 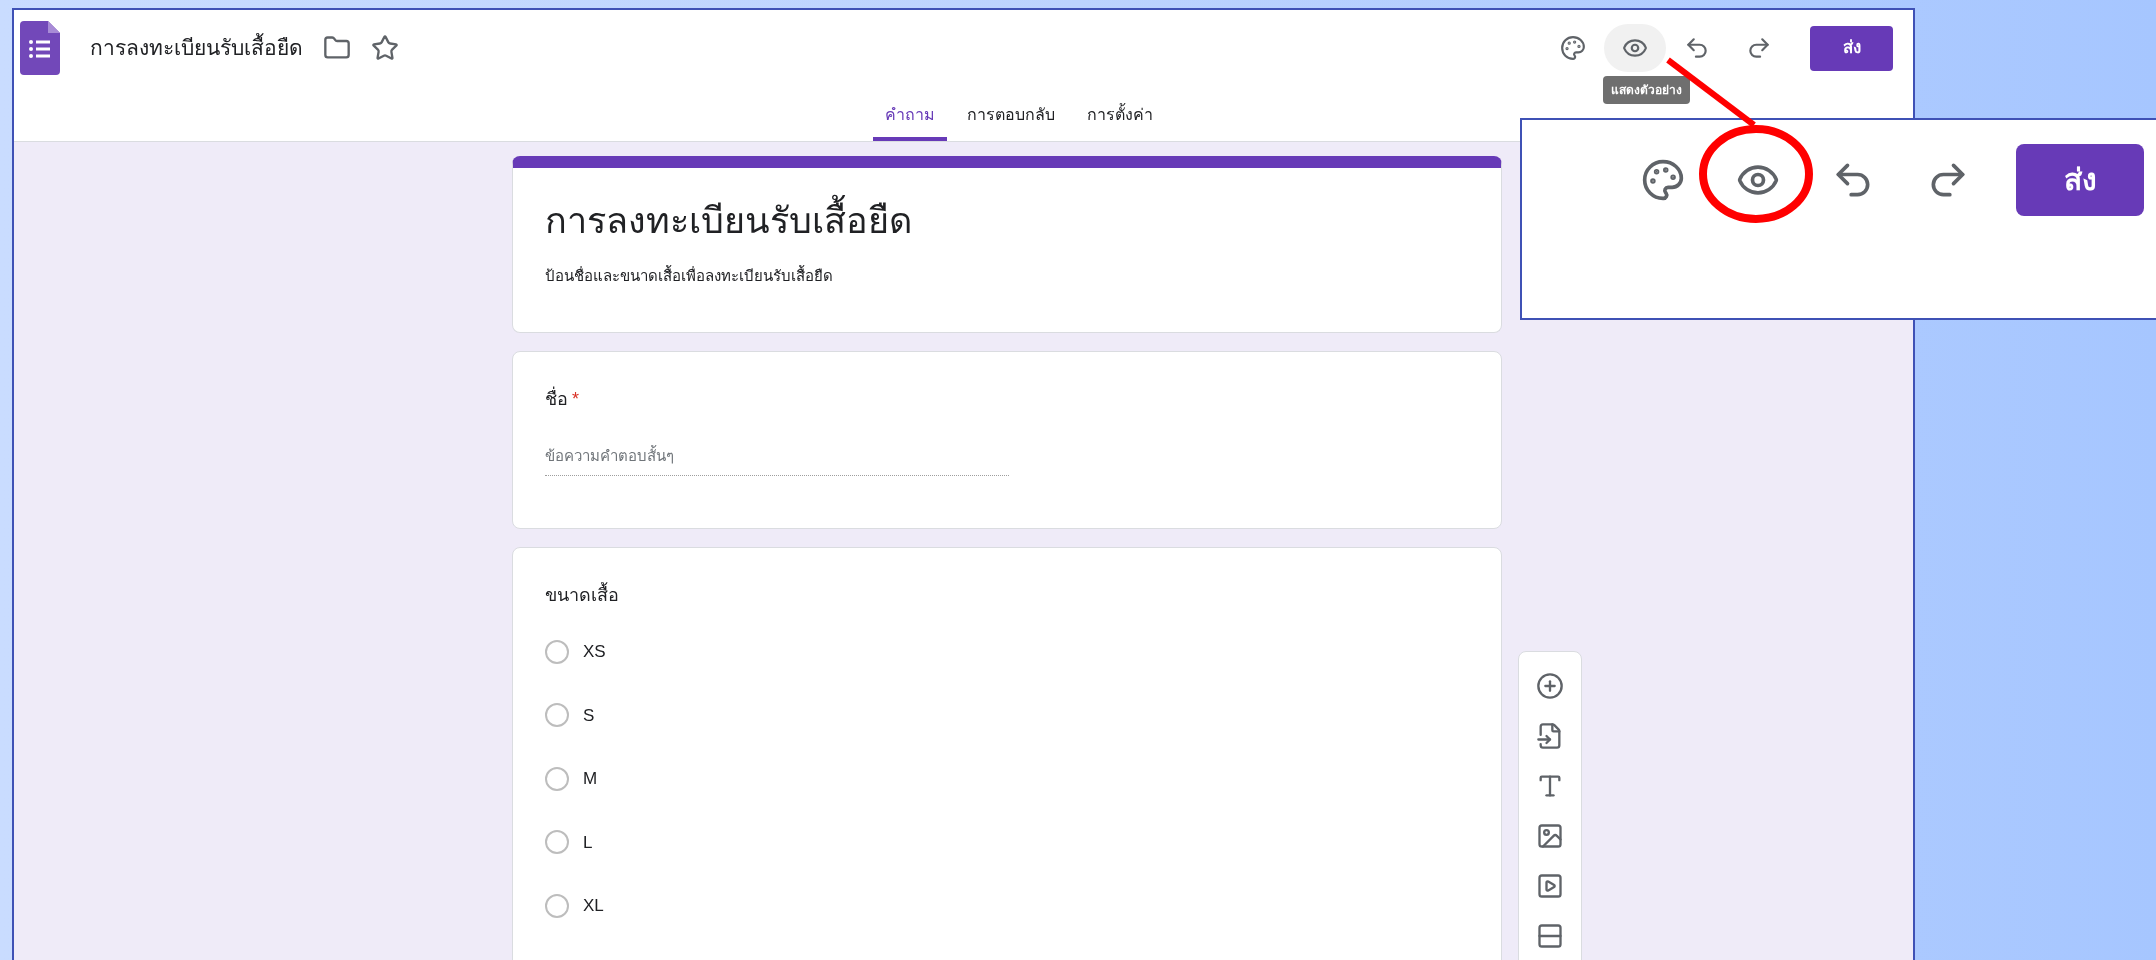 I want to click on required-asterisk: *, so click(x=575, y=399).